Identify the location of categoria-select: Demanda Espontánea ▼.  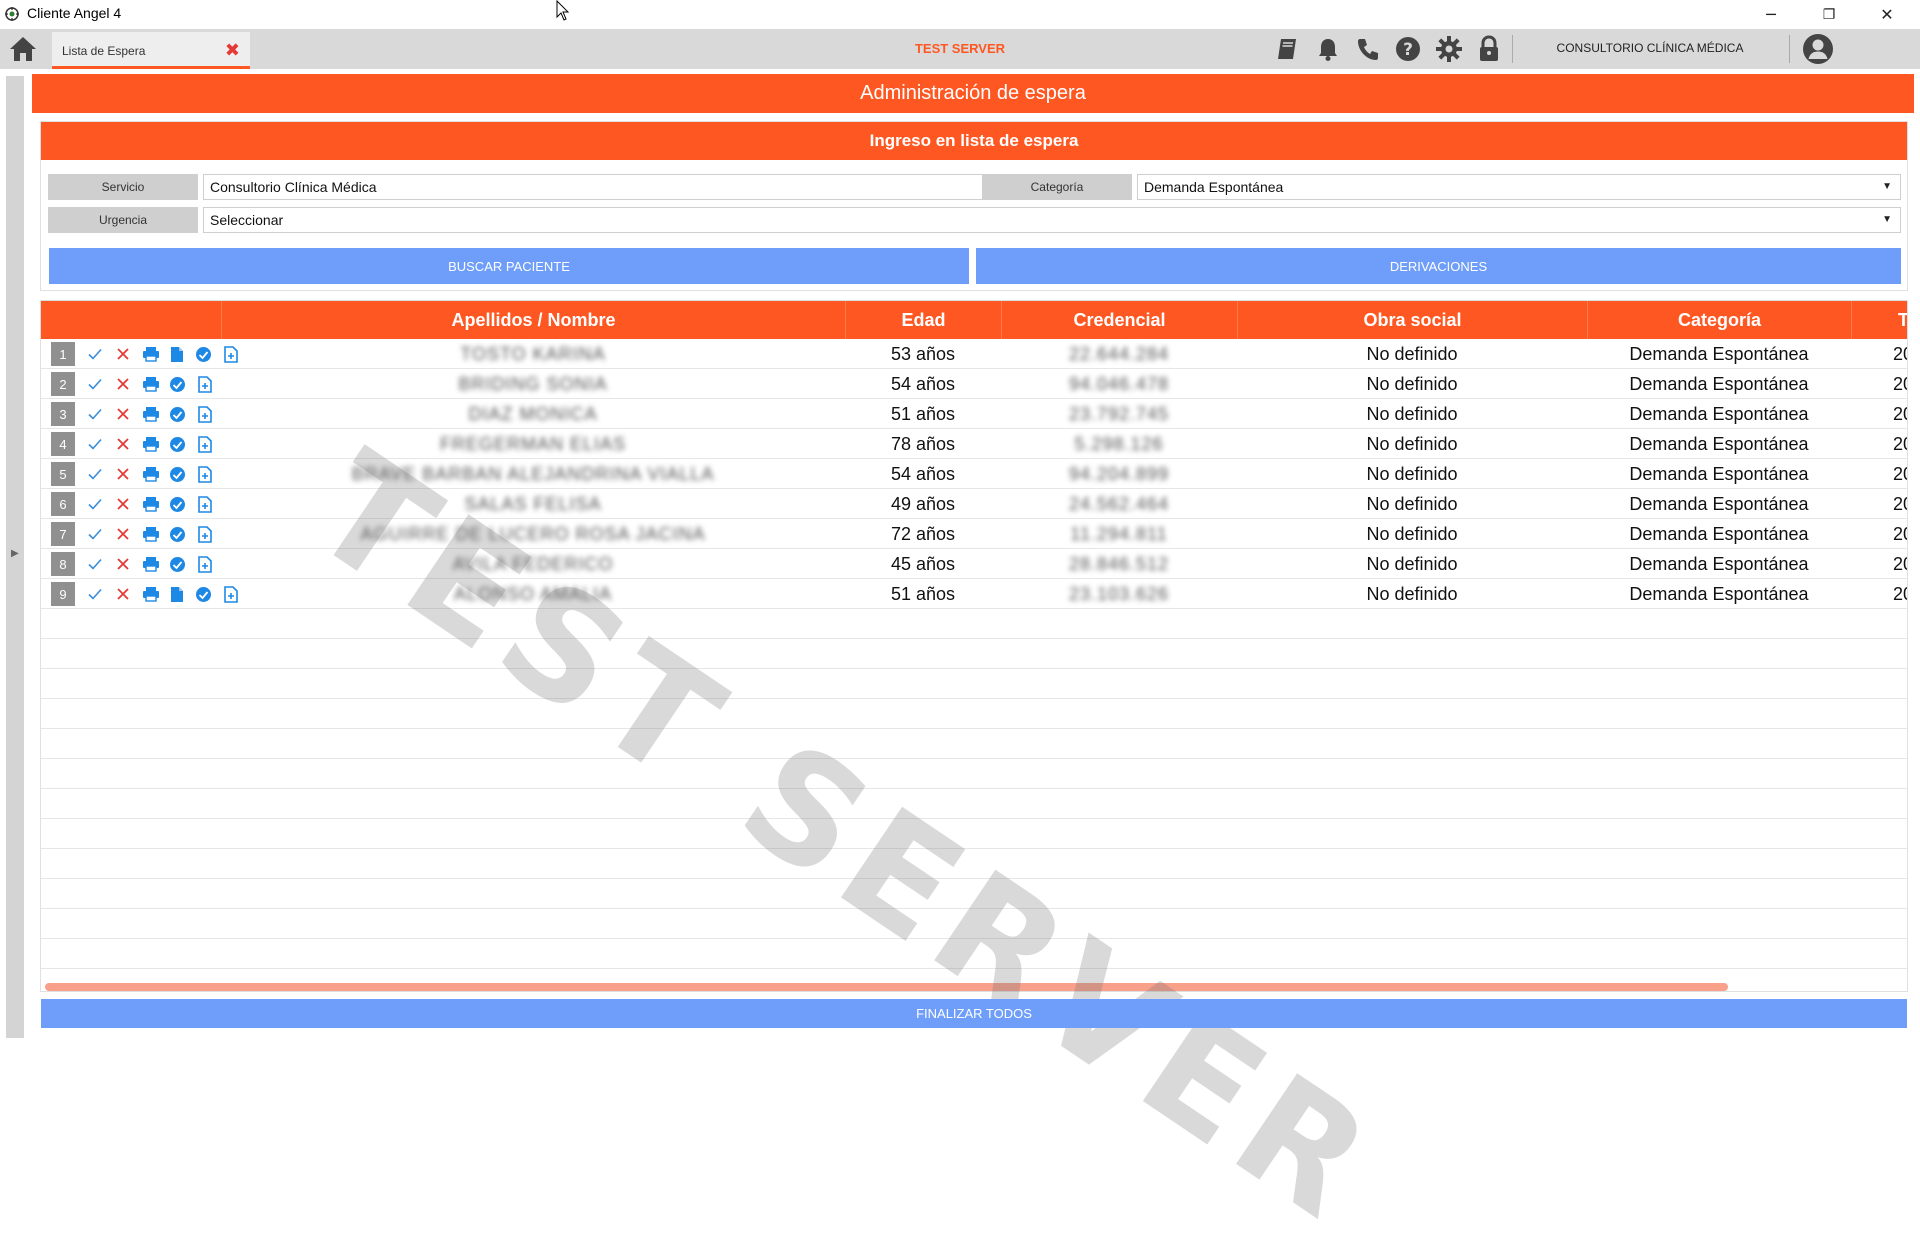
(1519, 187).